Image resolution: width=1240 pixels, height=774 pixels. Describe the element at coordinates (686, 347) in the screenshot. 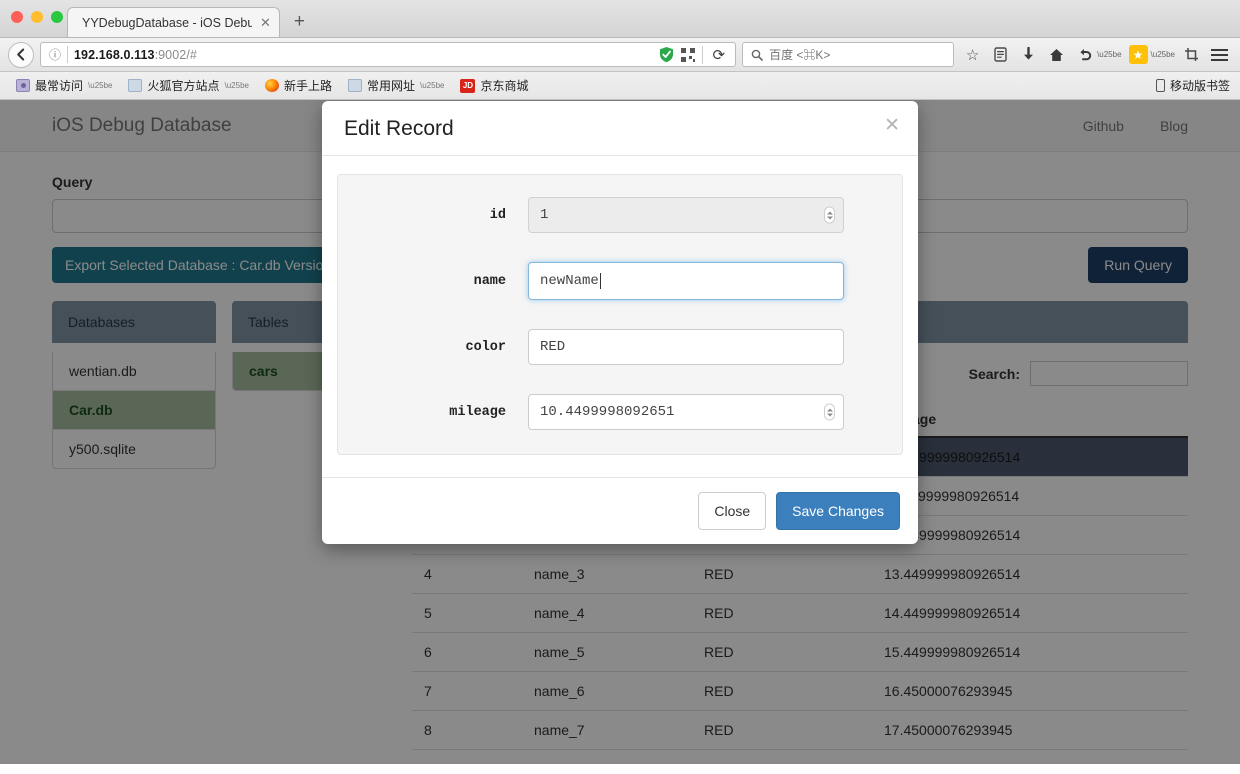

I see `color-field: RED` at that location.